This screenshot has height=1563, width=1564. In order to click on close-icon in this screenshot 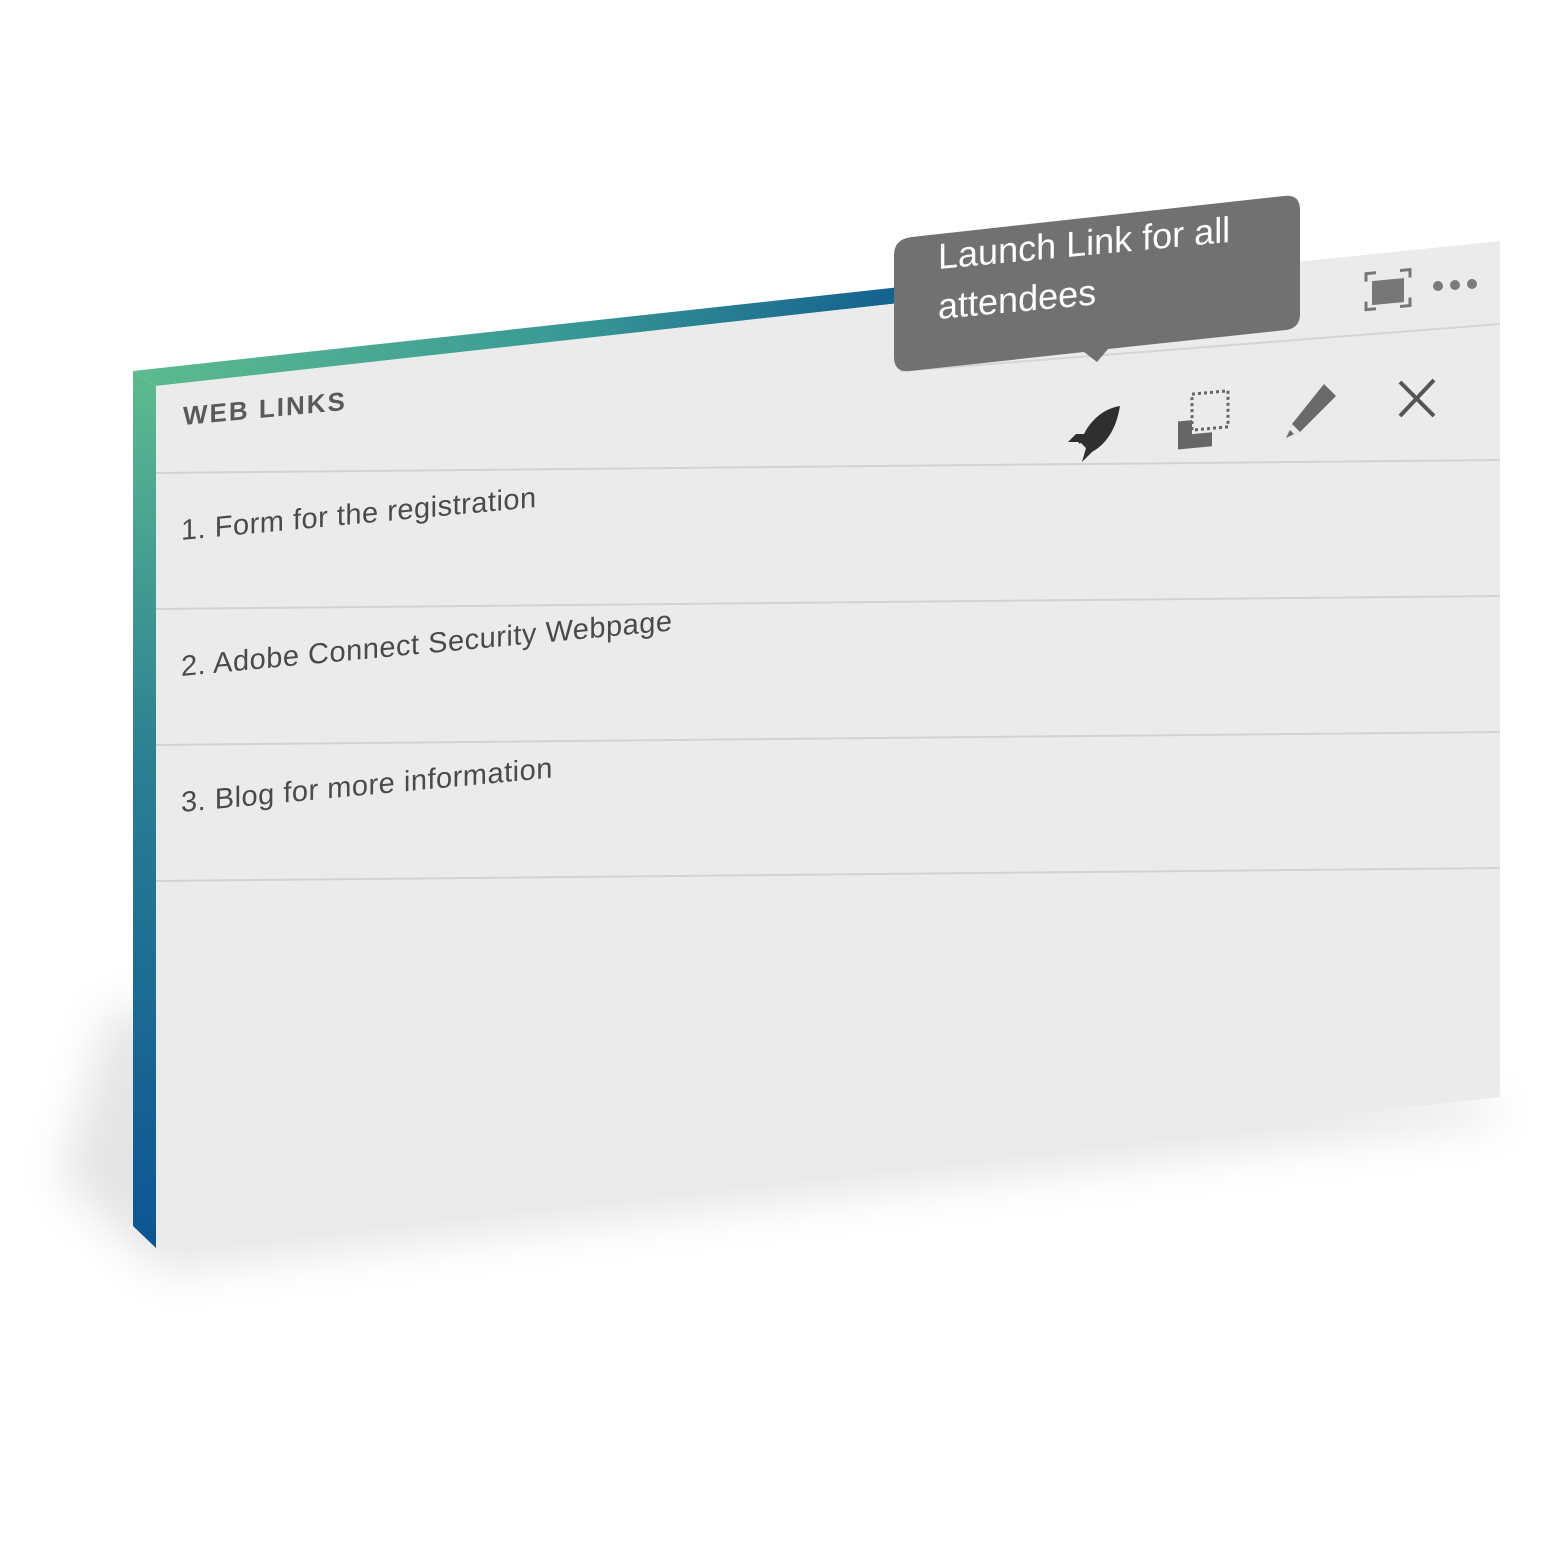, I will do `click(1417, 399)`.